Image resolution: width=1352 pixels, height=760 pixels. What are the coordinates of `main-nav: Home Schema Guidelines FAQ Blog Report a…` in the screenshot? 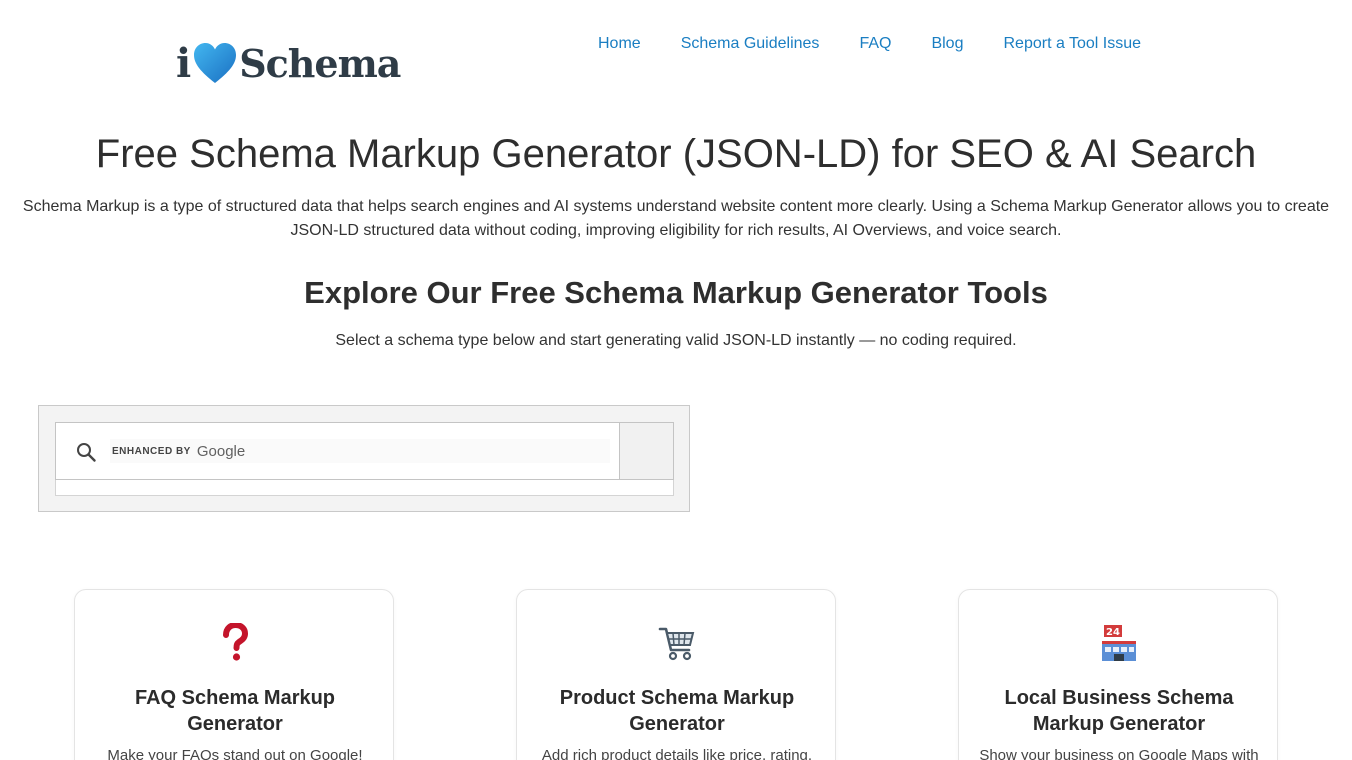 It's located at (869, 44).